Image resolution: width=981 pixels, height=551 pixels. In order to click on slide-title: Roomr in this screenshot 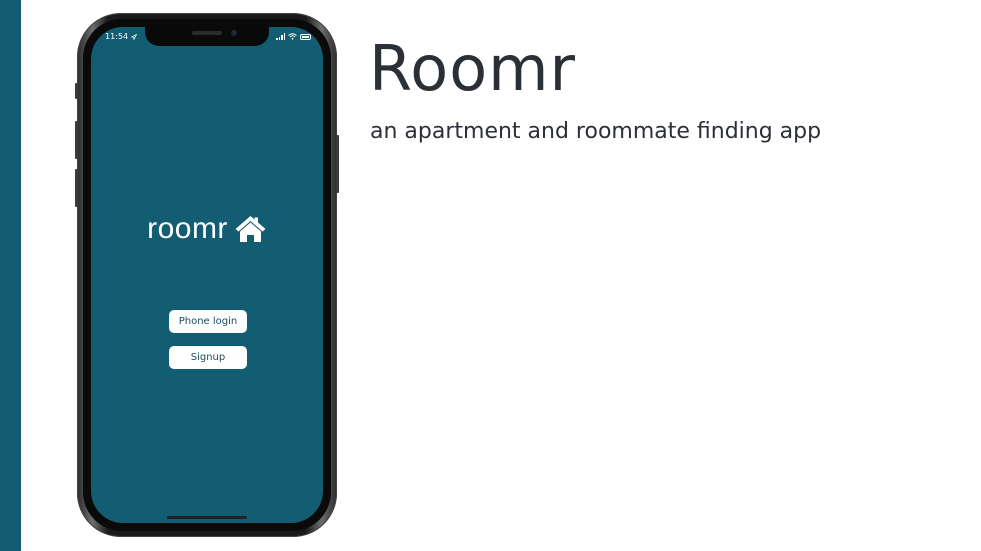, I will do `click(473, 68)`.